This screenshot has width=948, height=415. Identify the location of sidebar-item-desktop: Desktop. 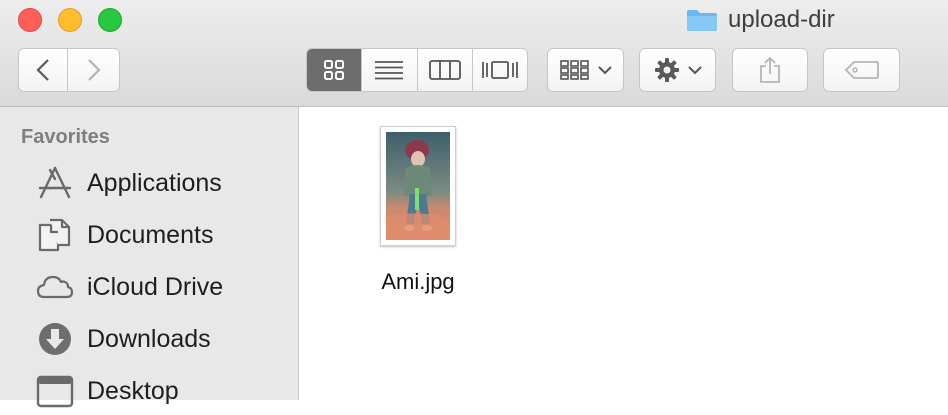
(149, 391).